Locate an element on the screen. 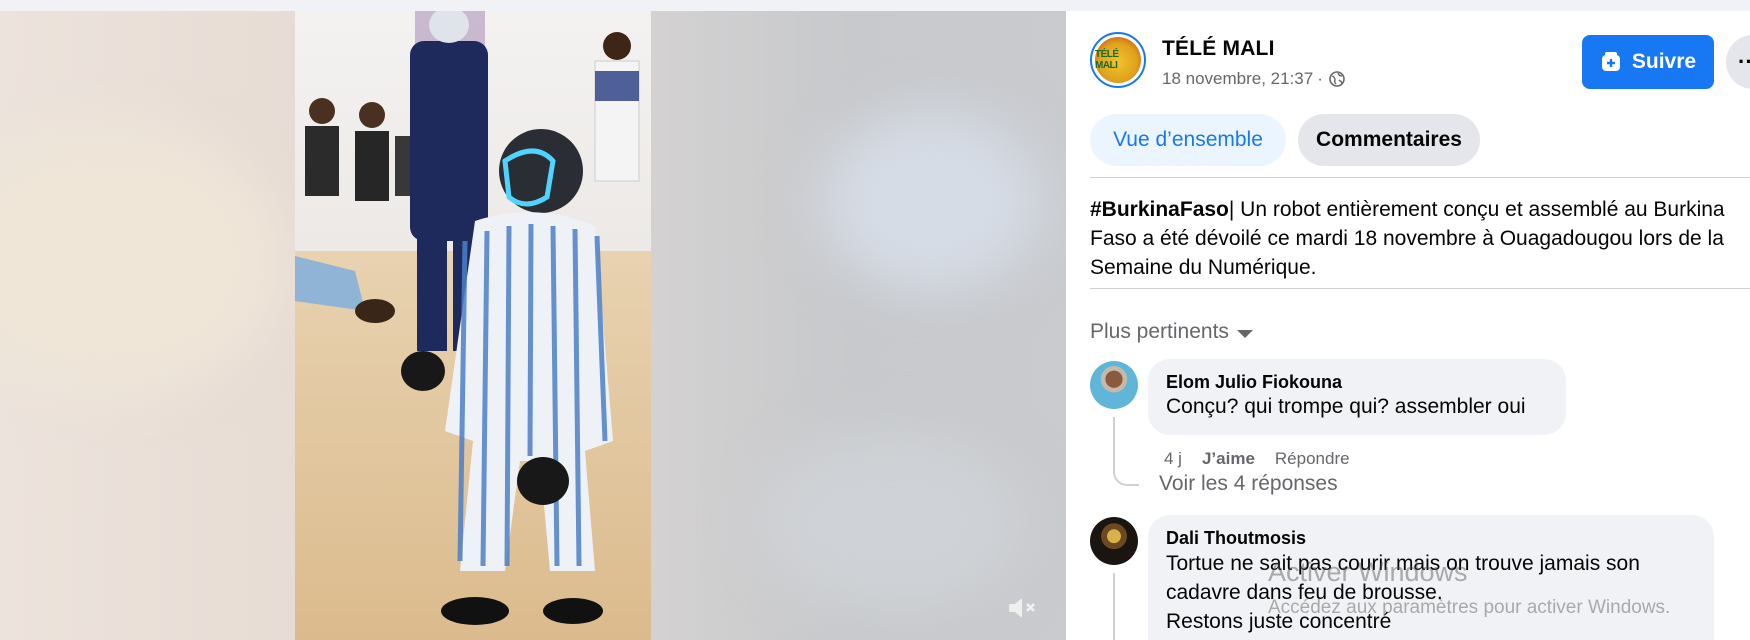 The image size is (1750, 640). follow-button: Suivre is located at coordinates (1648, 62).